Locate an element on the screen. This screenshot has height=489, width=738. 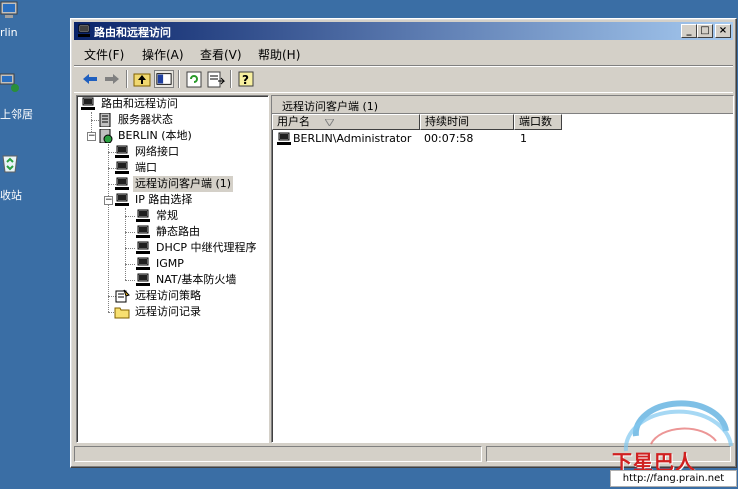
tree-item-label: 远程访问策略 is located at coordinates (168, 295).